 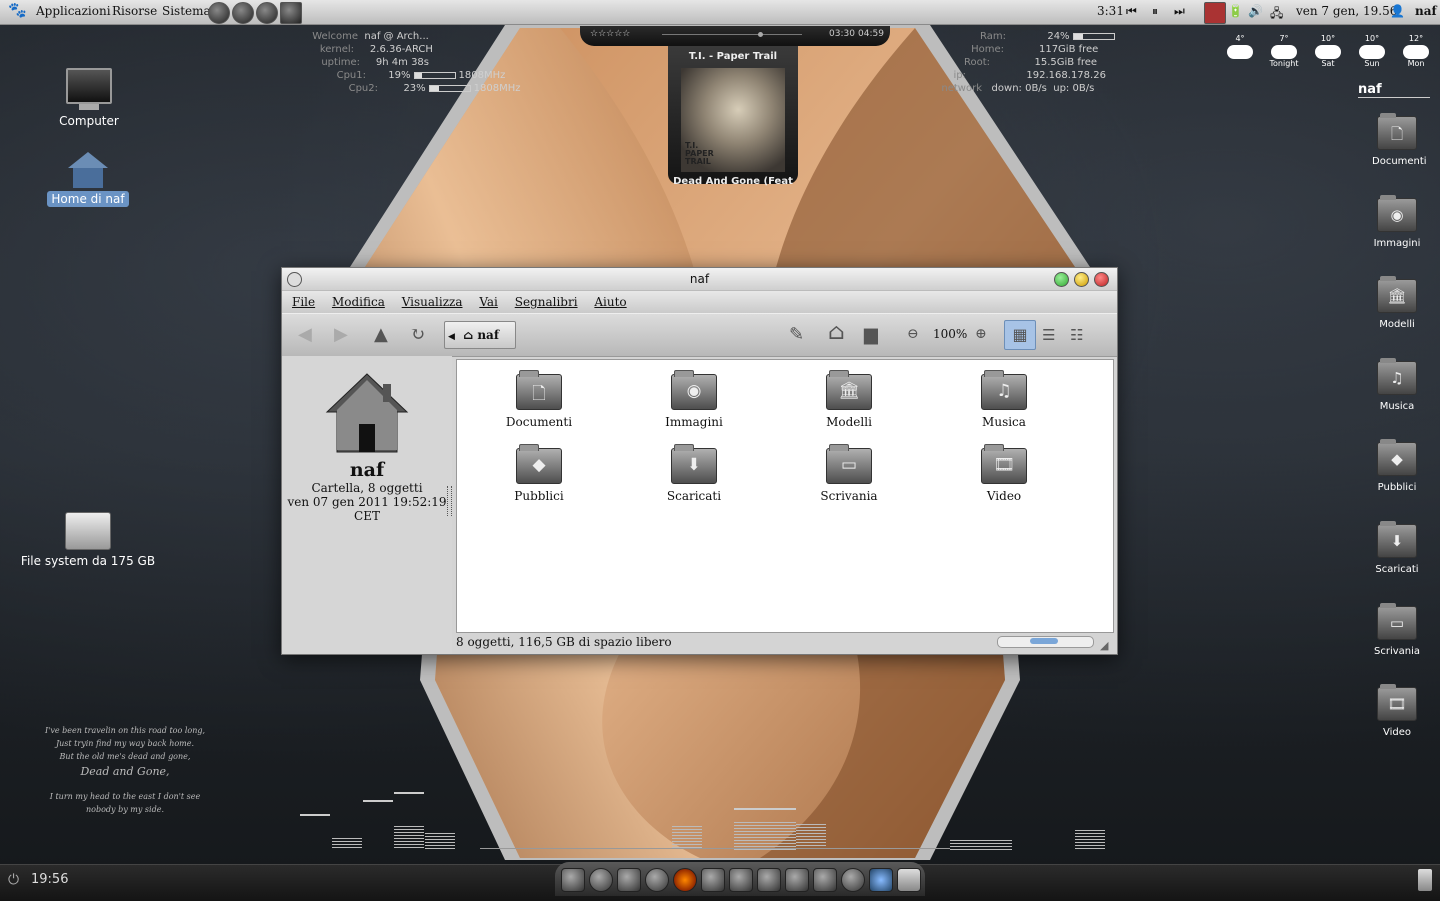 What do you see at coordinates (219, 13) in the screenshot?
I see `launcher-icon` at bounding box center [219, 13].